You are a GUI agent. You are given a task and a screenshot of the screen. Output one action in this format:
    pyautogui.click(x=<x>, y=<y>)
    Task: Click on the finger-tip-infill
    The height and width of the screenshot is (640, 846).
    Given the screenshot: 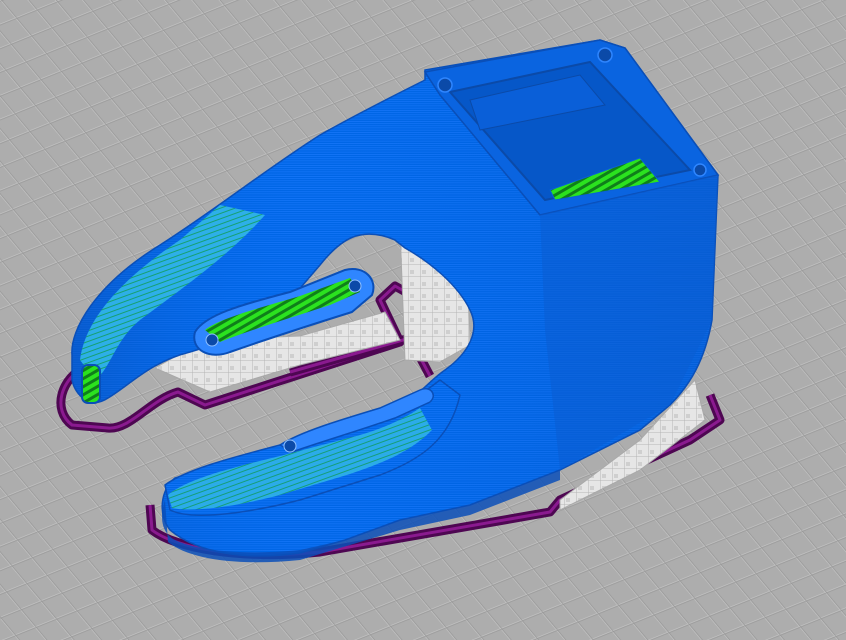 What is the action you would take?
    pyautogui.click(x=91, y=384)
    